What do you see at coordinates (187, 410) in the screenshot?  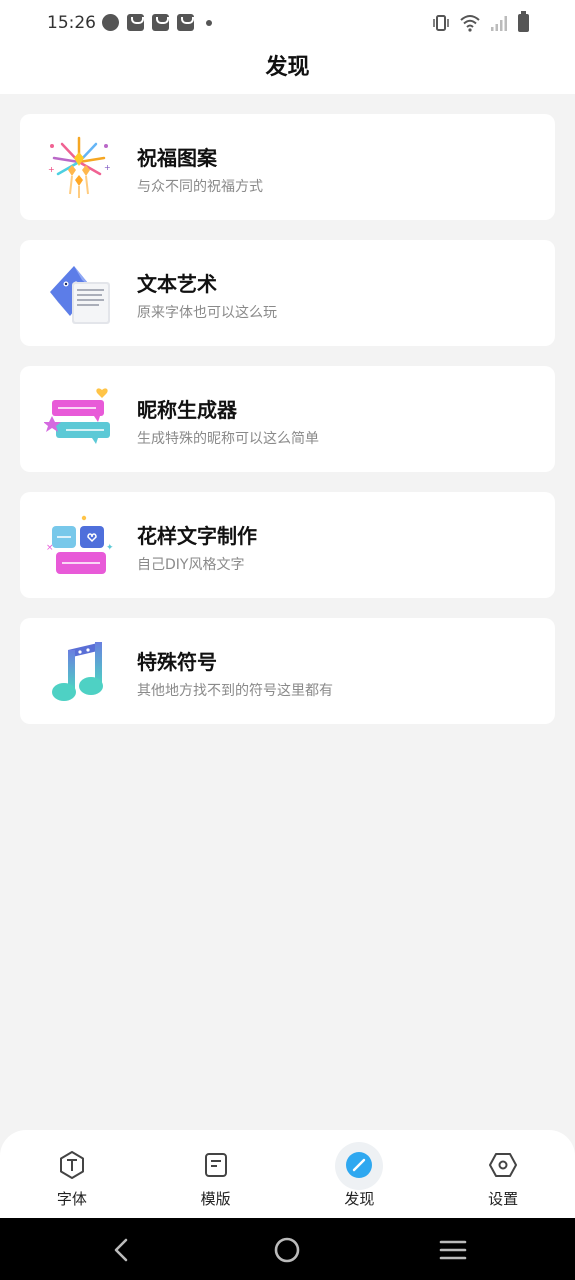 I see `card-title: 昵称生成器` at bounding box center [187, 410].